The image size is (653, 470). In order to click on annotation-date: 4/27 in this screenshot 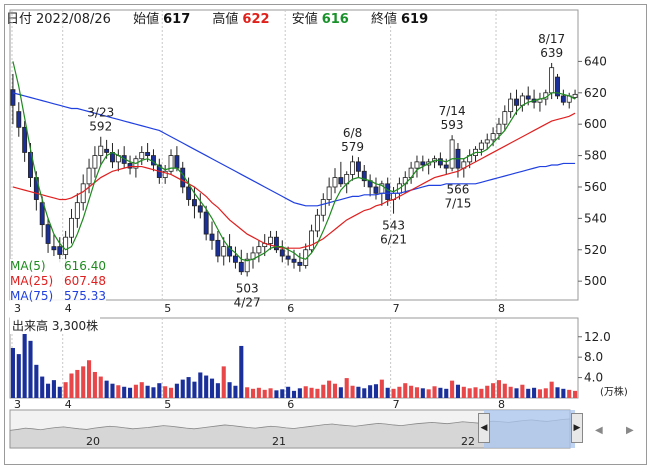, I will do `click(247, 302)`.